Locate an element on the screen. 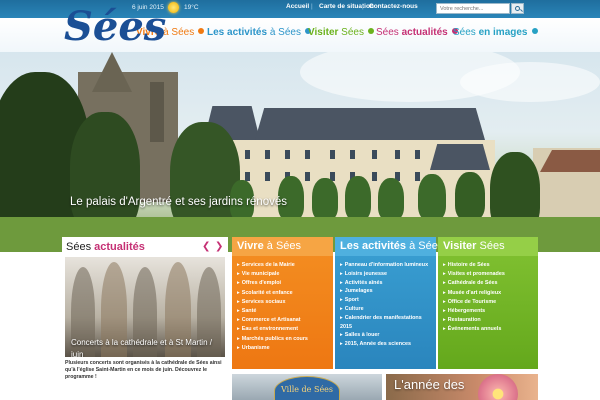  list-item: ▸ Visites et promenades is located at coordinates (474, 274).